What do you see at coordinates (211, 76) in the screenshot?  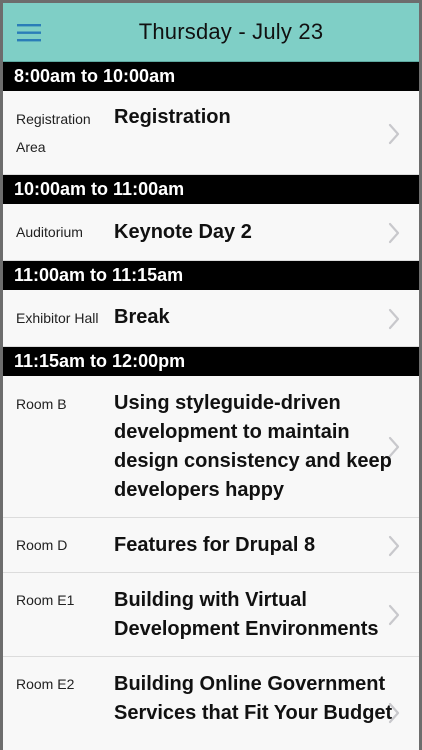 I see `time-slot-header: 8:00am to 10:00am` at bounding box center [211, 76].